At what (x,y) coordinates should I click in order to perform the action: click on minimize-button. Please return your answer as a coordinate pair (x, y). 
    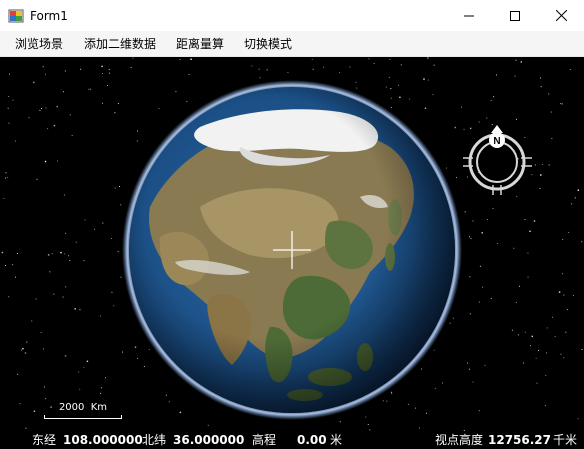
    Looking at the image, I should click on (469, 15).